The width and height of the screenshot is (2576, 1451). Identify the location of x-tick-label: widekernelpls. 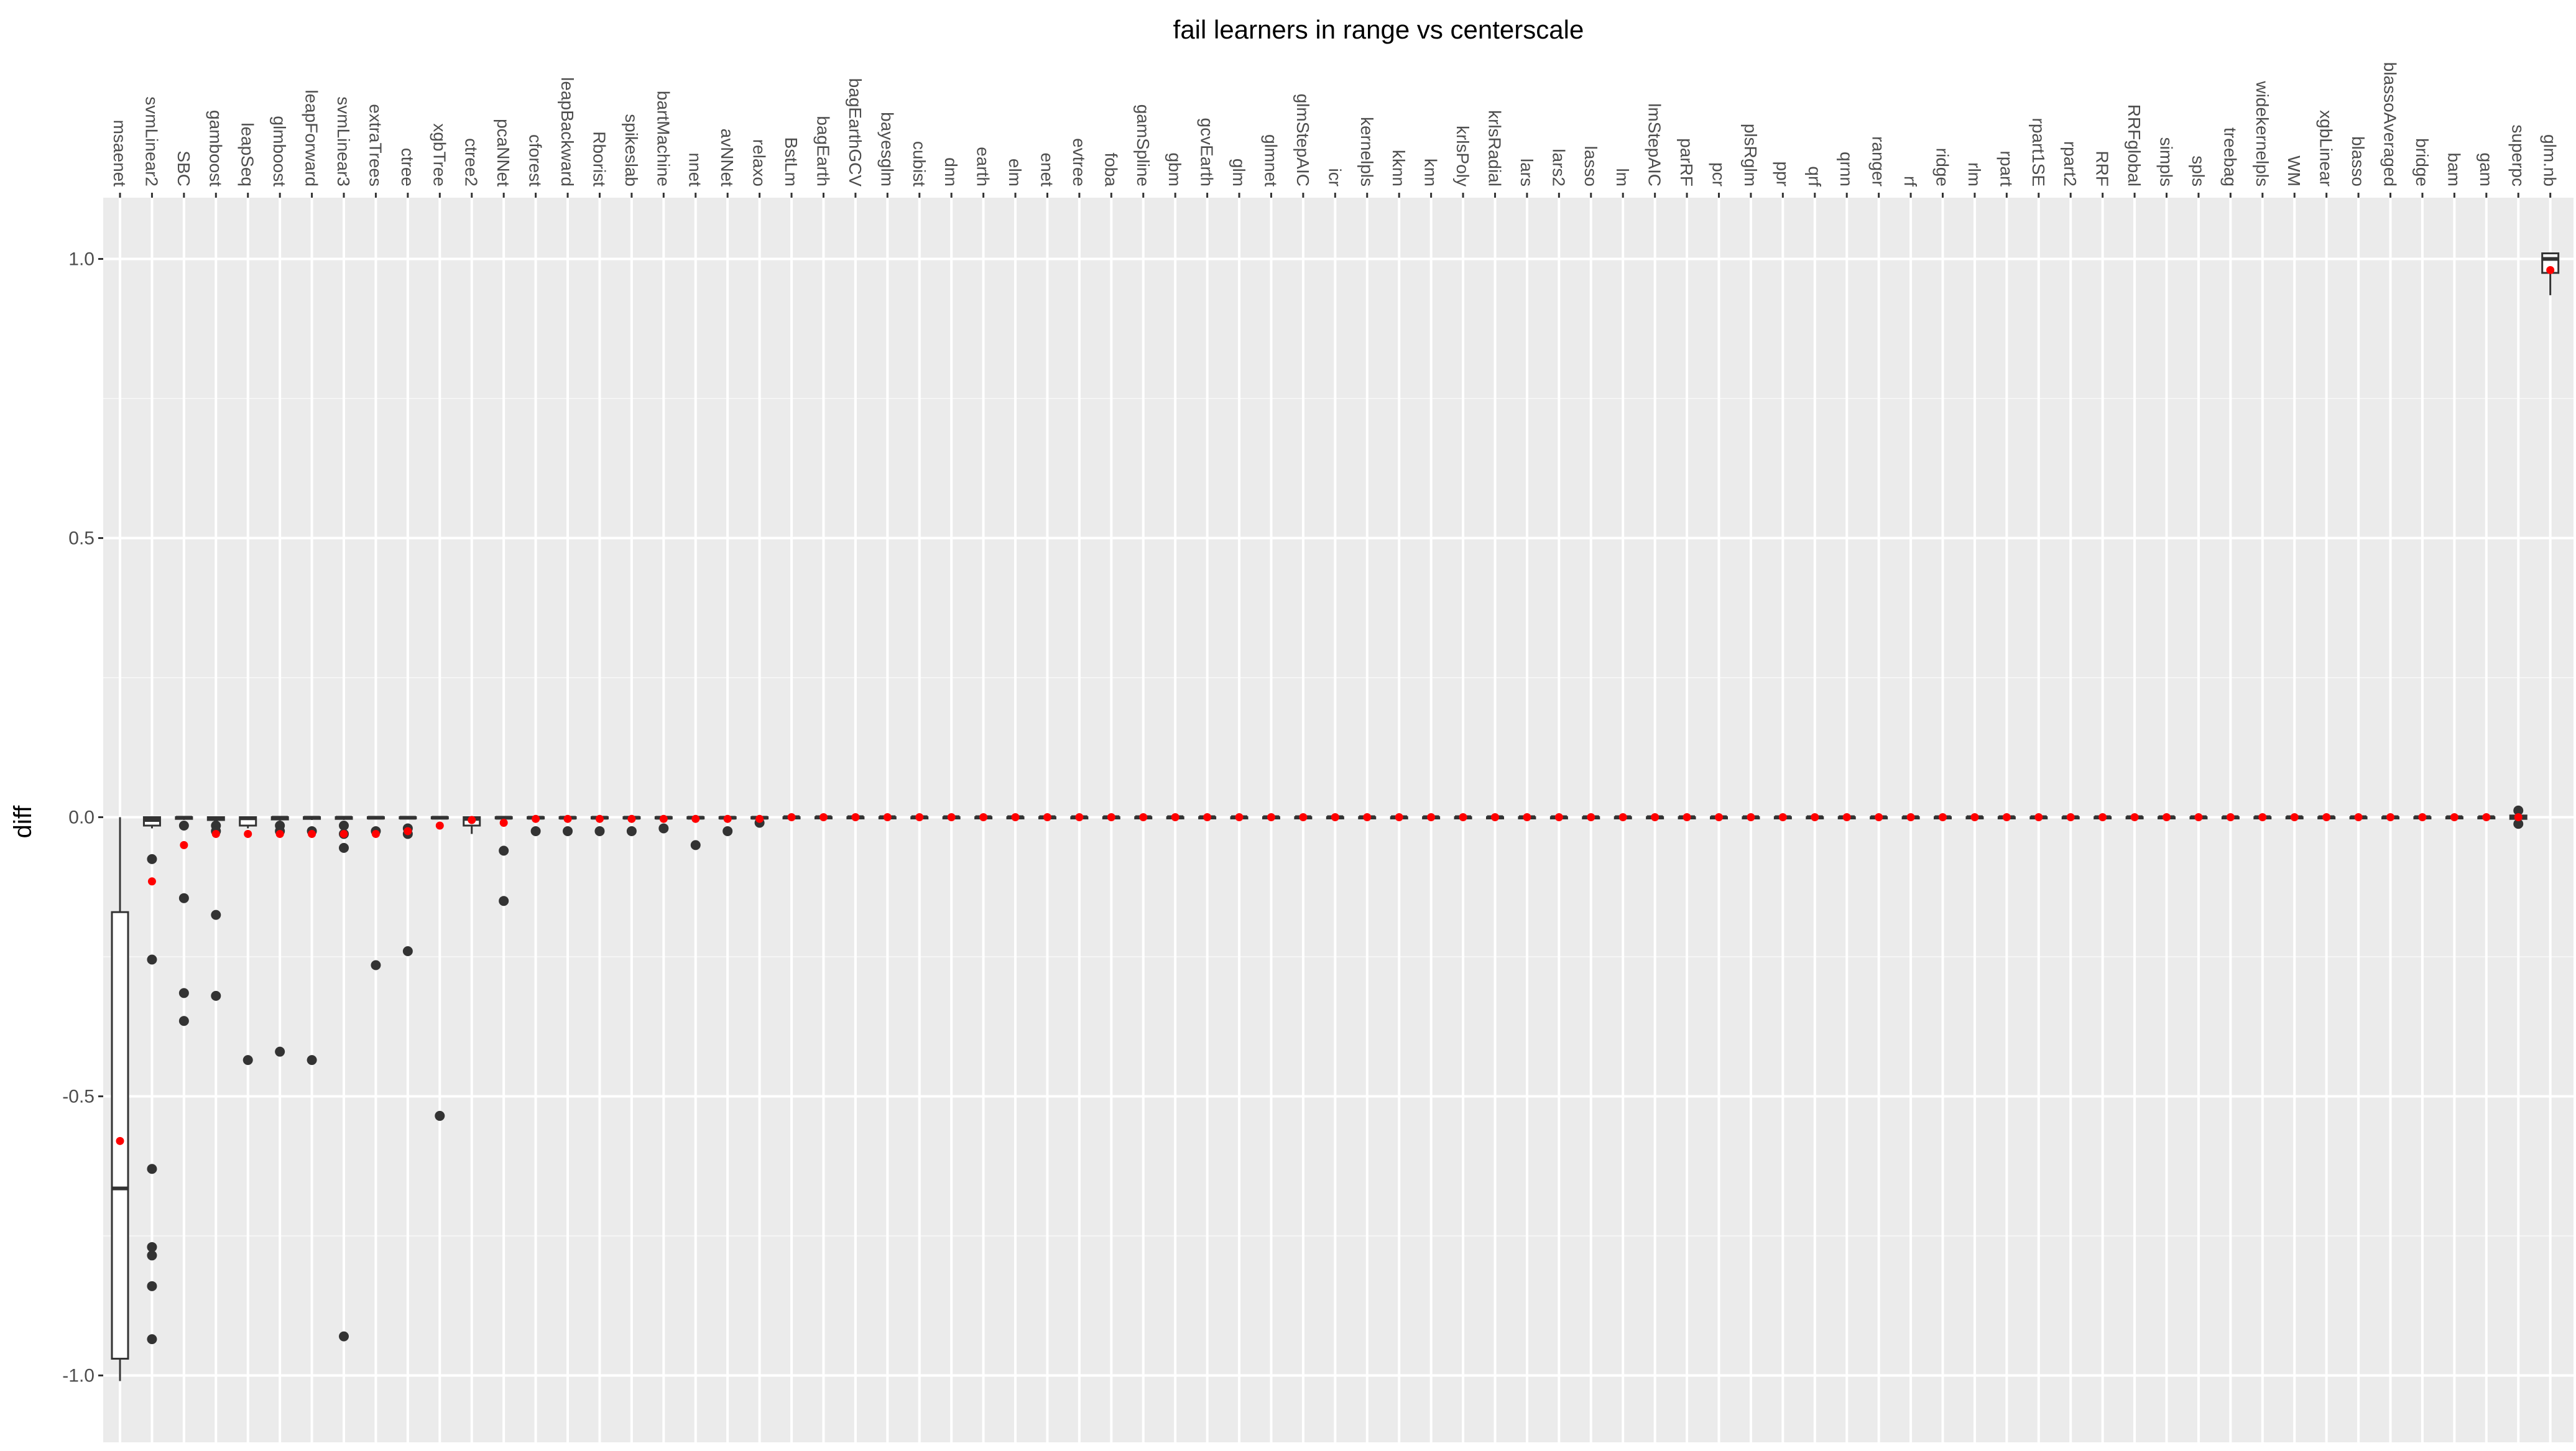
(2262, 133).